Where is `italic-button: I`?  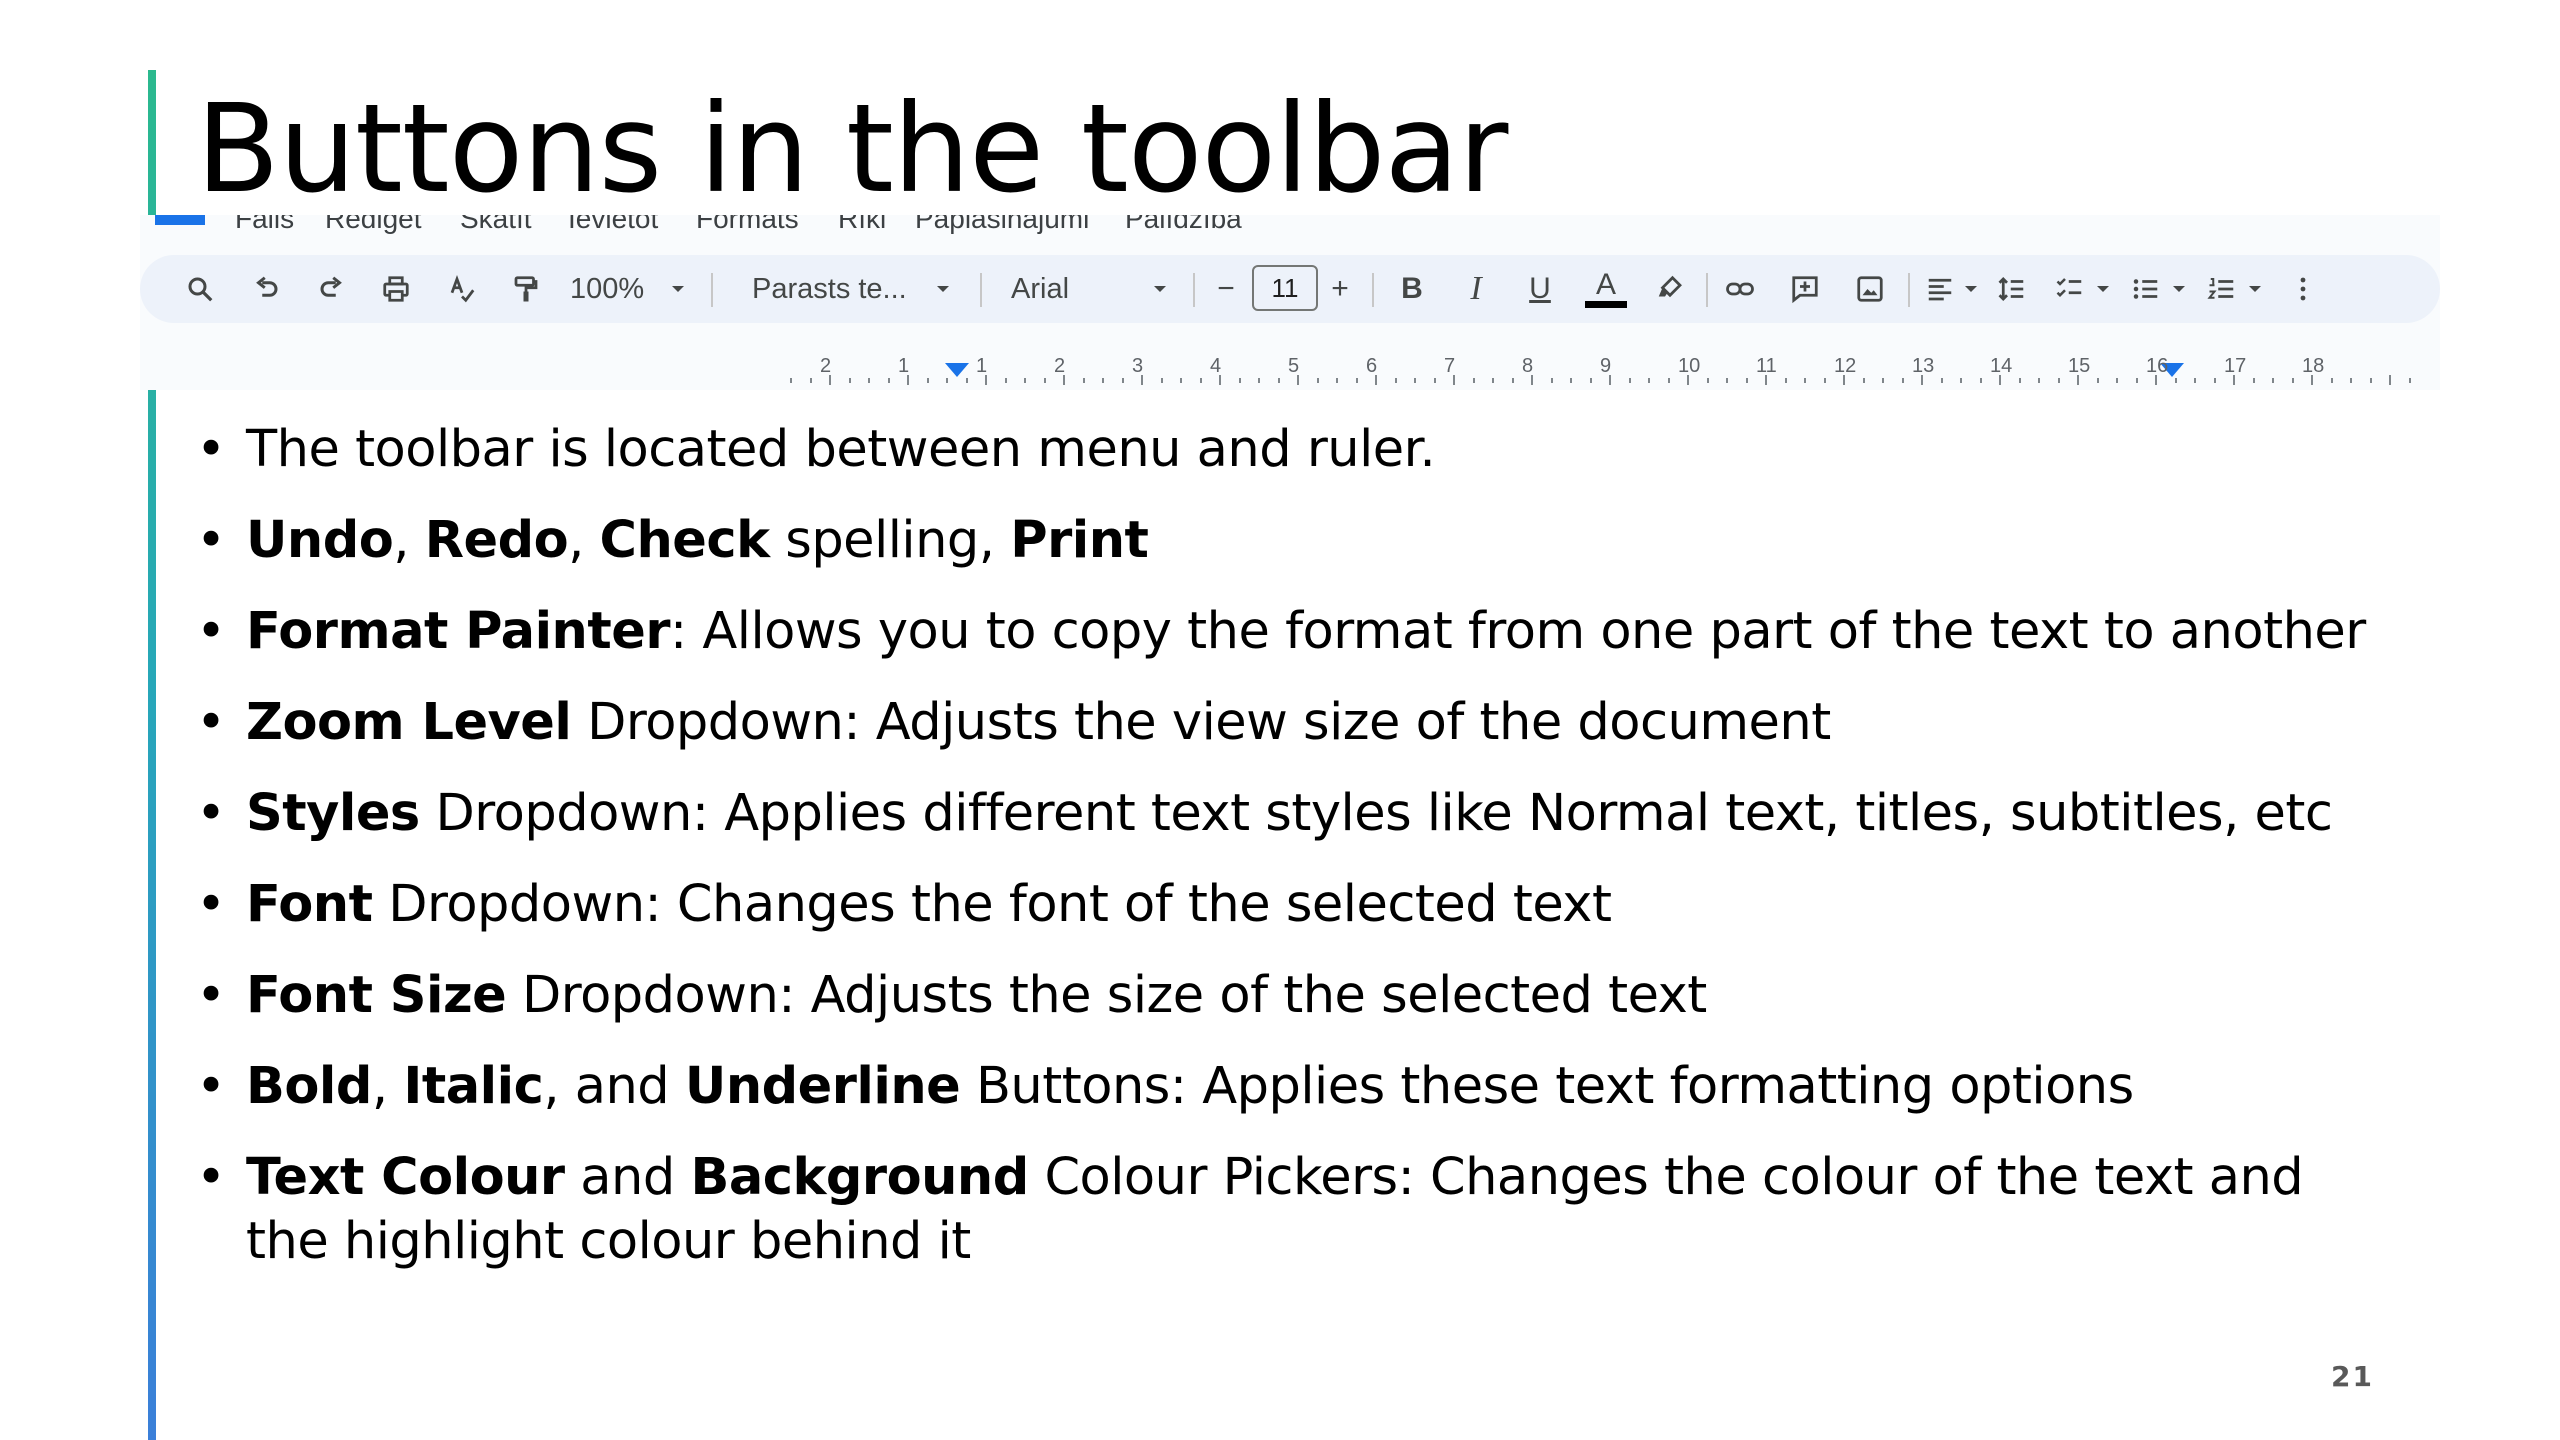
italic-button: I is located at coordinates (1476, 289).